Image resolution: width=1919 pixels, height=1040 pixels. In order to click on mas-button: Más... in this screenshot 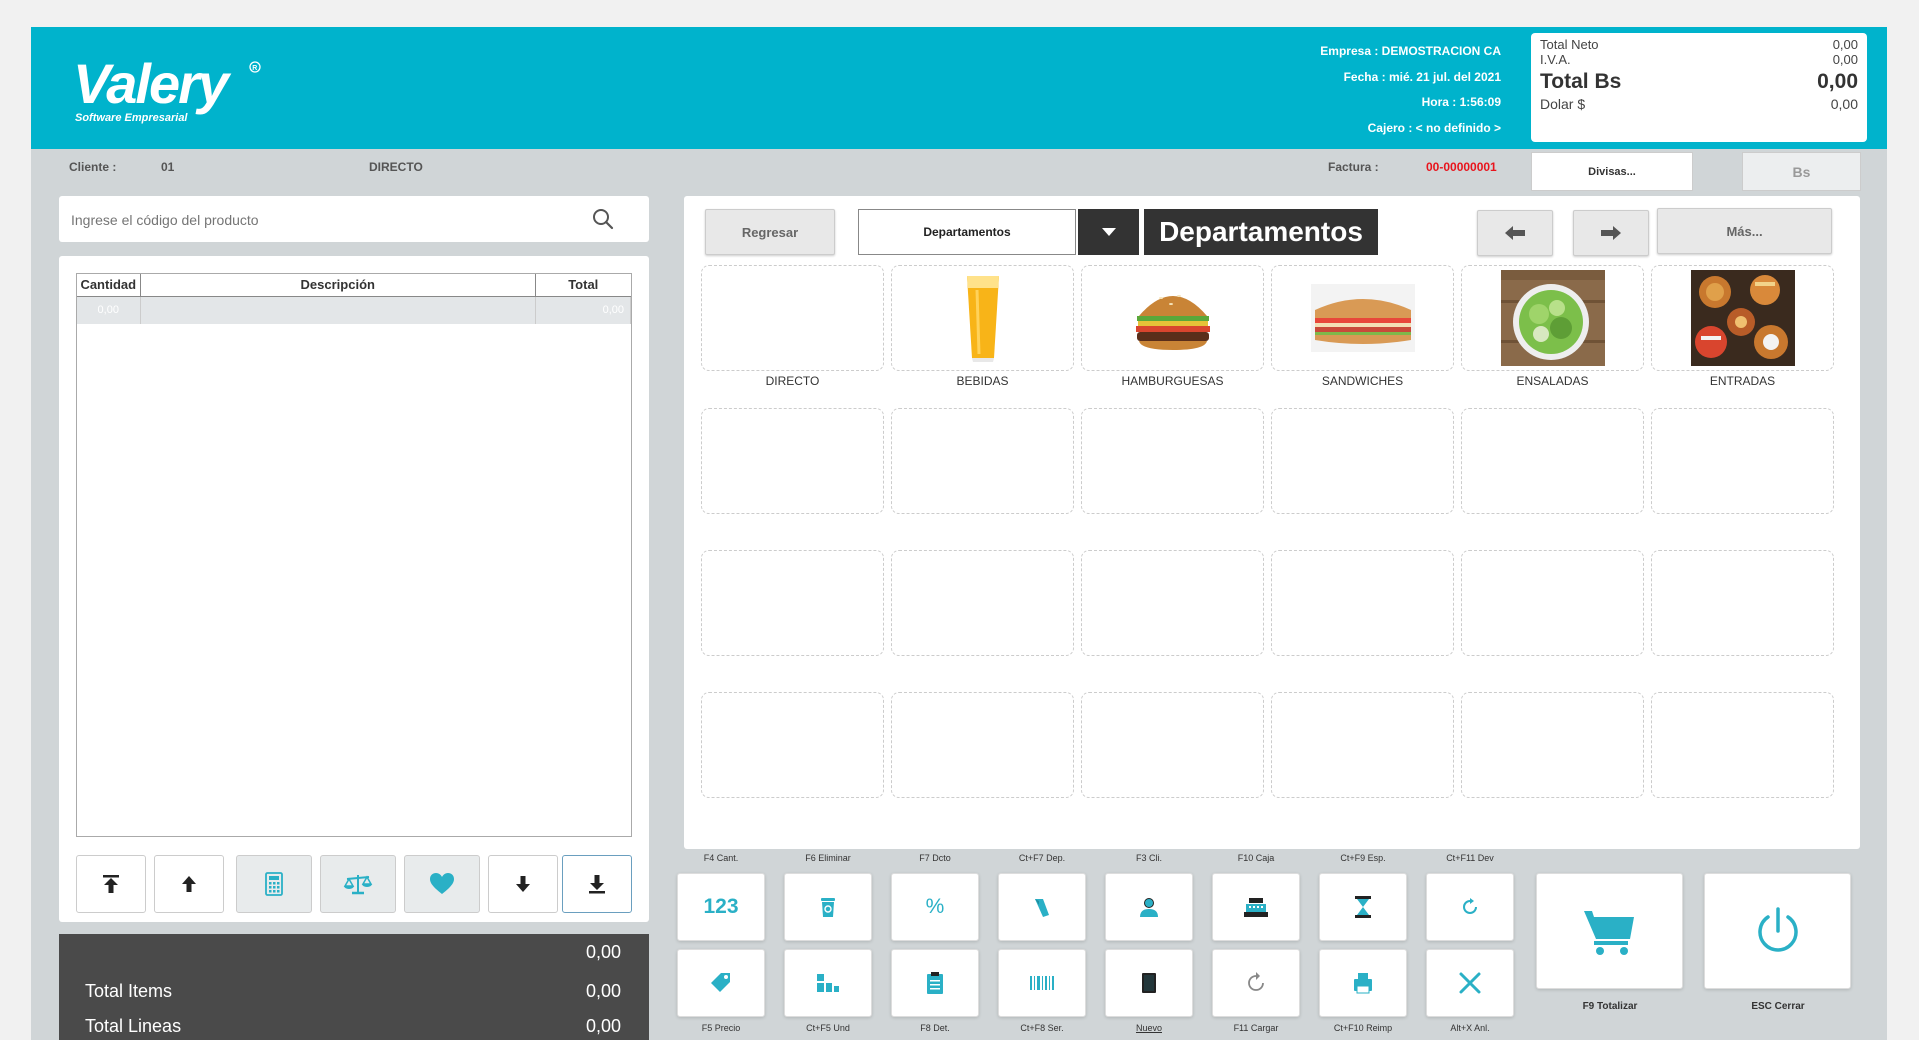, I will do `click(1744, 231)`.